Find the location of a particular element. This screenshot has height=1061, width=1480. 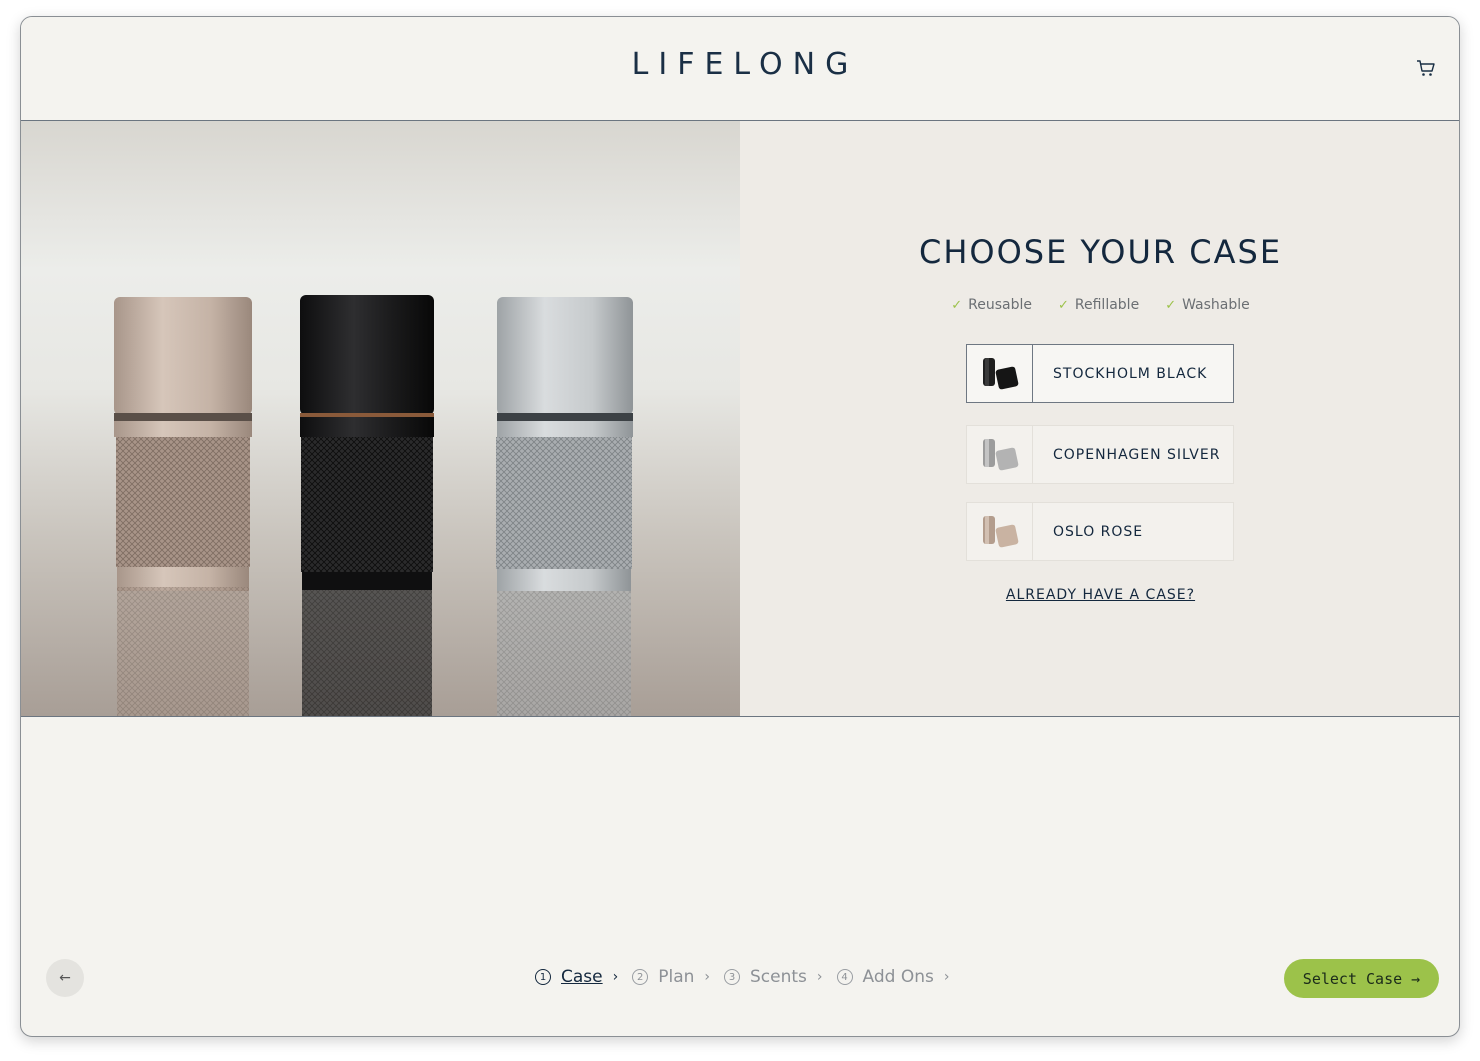

feature-label: Washable is located at coordinates (1216, 305).